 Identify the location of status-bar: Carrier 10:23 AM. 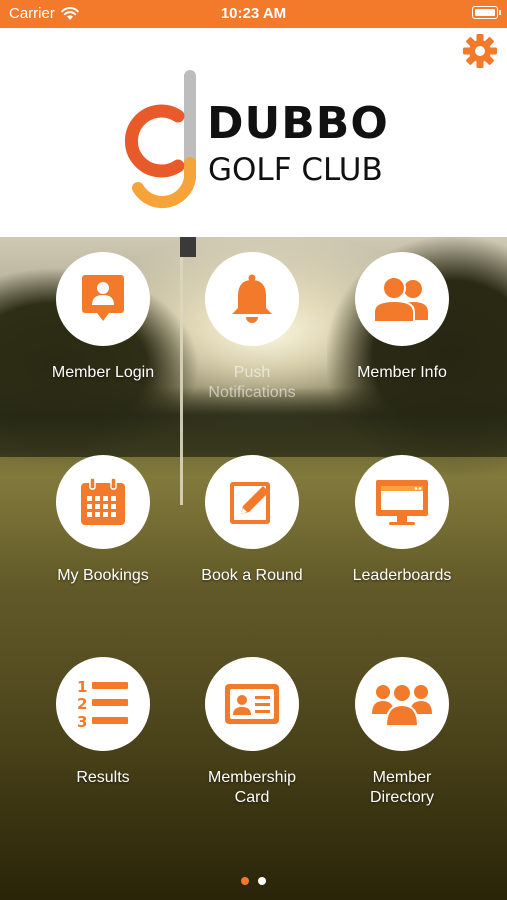
(253, 14).